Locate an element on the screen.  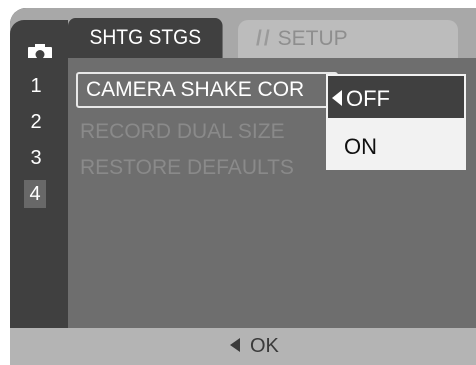
tab-setup-label: SETUP is located at coordinates (312, 38).